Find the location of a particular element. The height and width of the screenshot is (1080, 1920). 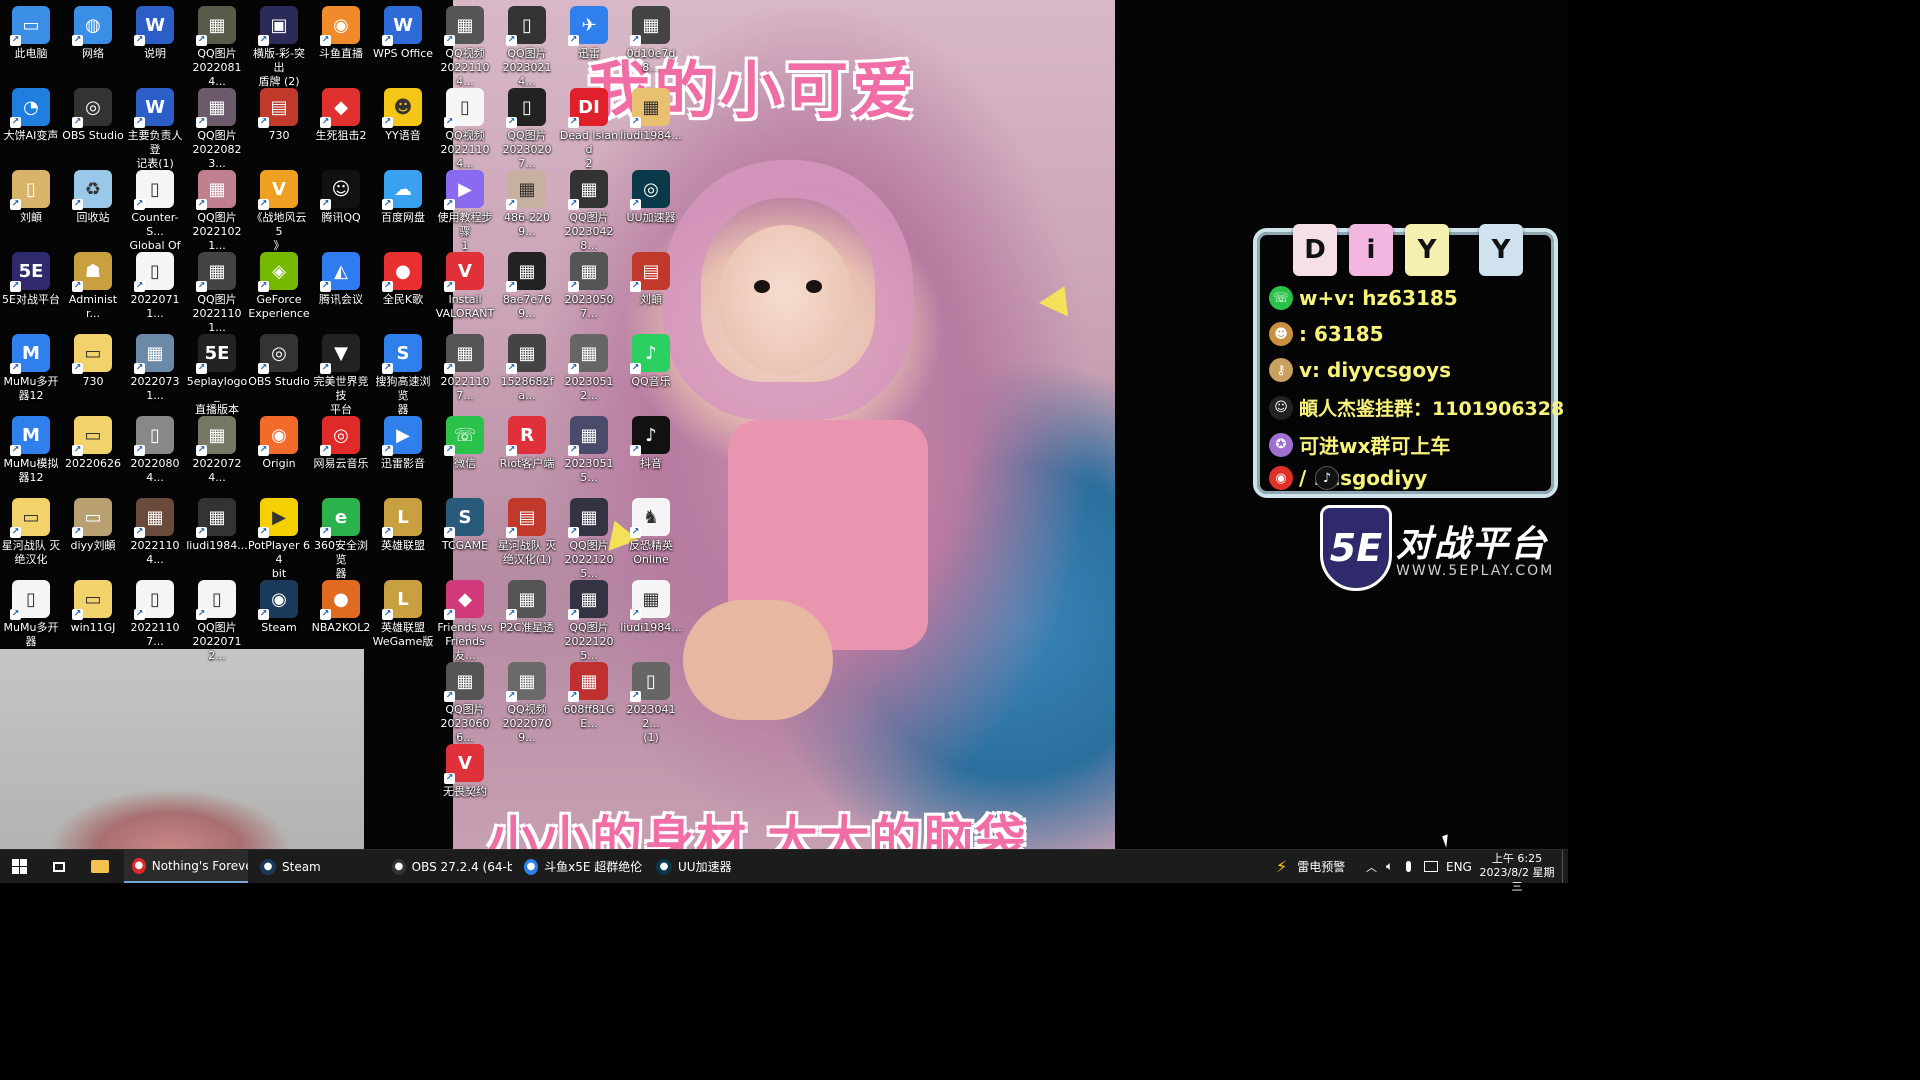

desktop-icon: 5E ↗ 5eplaylogo_ 直播版本 is located at coordinates (217, 373).